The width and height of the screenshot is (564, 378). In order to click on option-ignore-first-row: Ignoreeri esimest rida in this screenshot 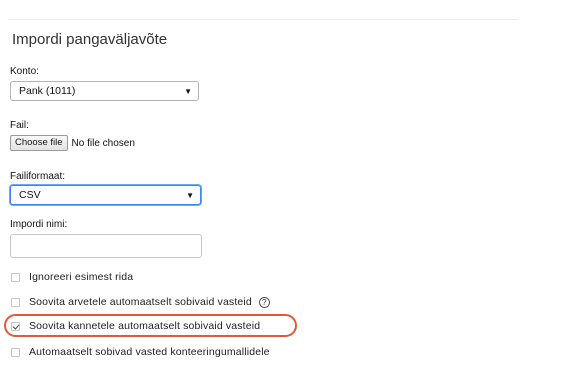, I will do `click(72, 277)`.